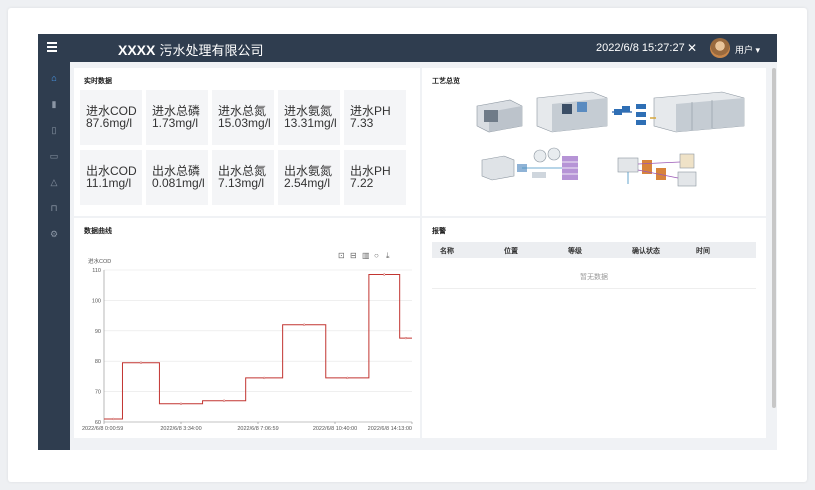 The width and height of the screenshot is (815, 490). I want to click on x-tick-label: 2022/6/8 0:00:59, so click(102, 429).